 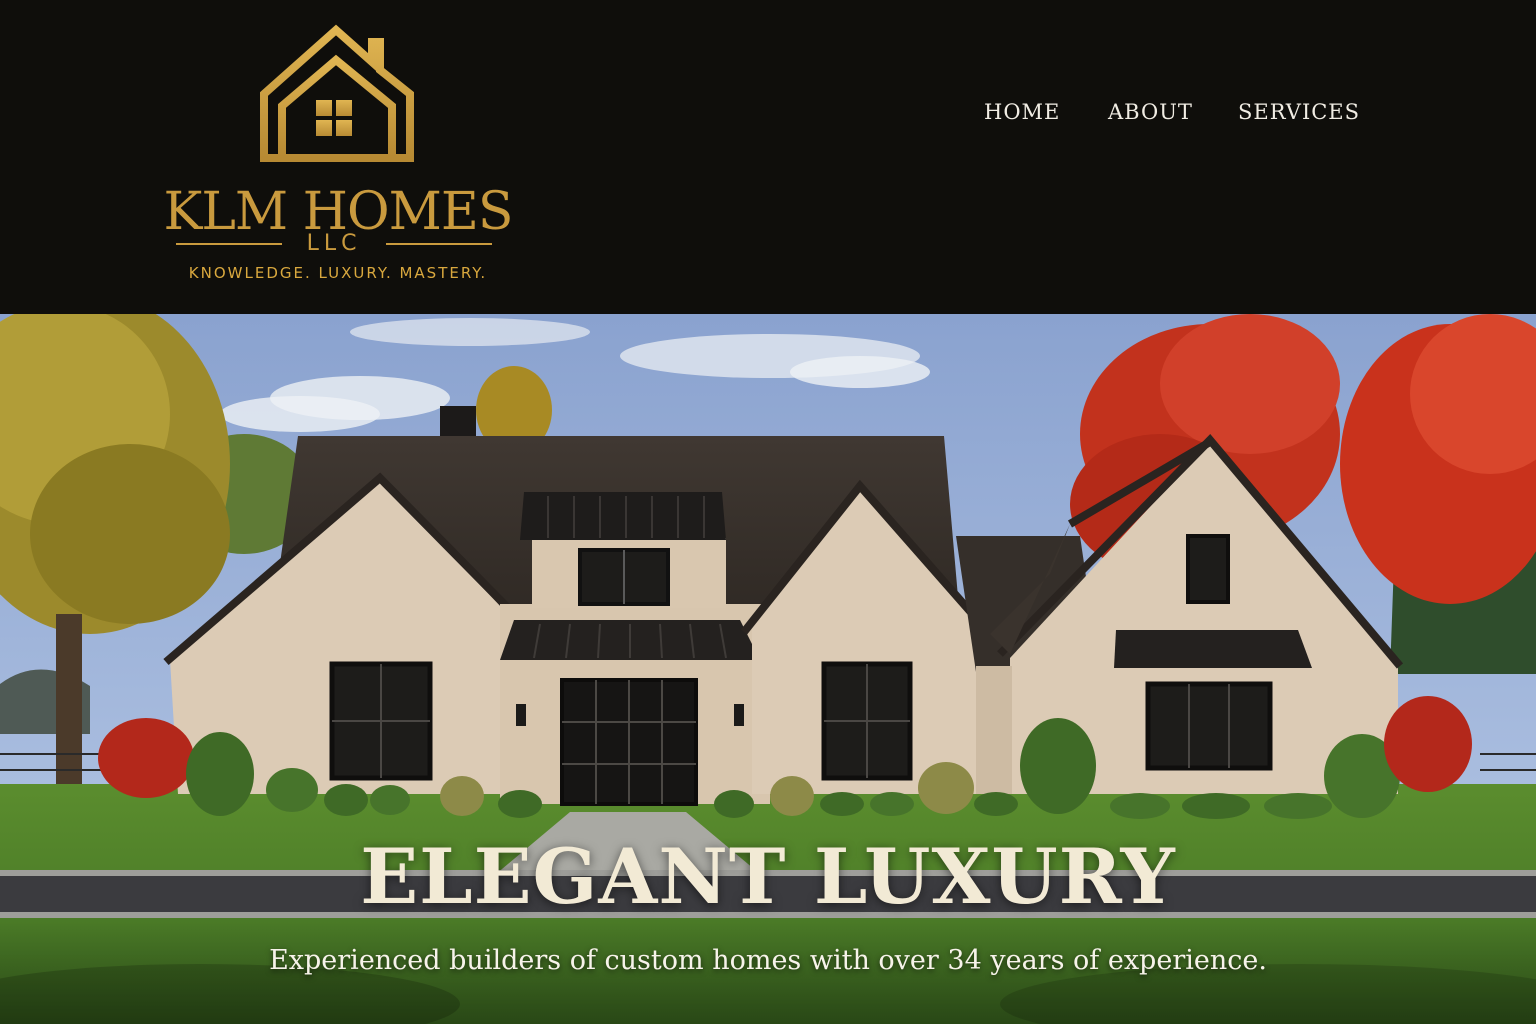 What do you see at coordinates (1150, 112) in the screenshot?
I see `nav-item-about: ABOUT` at bounding box center [1150, 112].